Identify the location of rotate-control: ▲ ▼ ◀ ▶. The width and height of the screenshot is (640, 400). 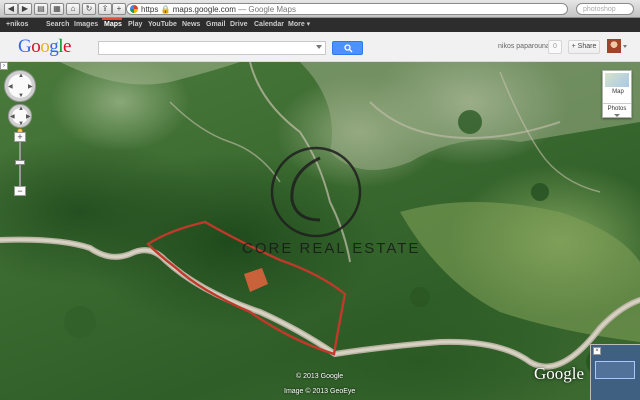
(20, 116).